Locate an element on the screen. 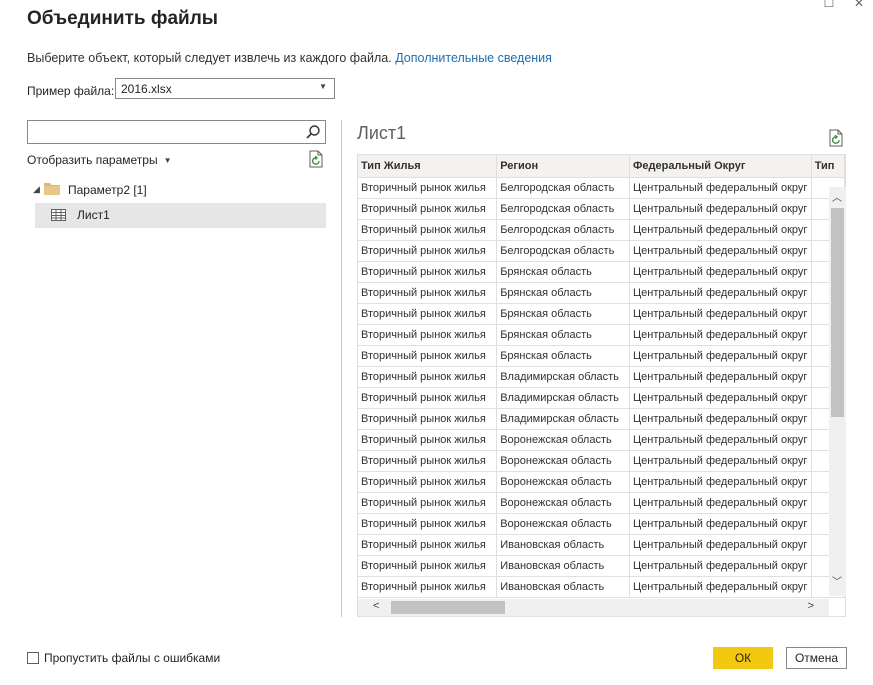  display-params-menu: Отобразить параметры ▼ is located at coordinates (99, 160).